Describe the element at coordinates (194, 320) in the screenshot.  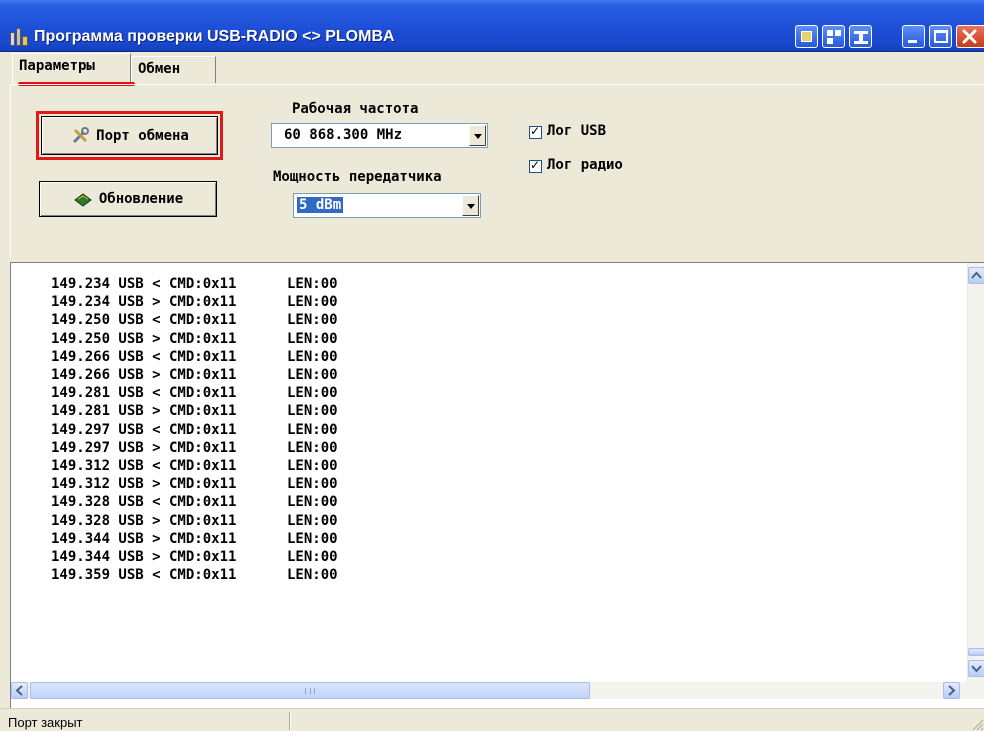
I see `log-line: 149.250 USB < CMD:0x11 LEN:00` at that location.